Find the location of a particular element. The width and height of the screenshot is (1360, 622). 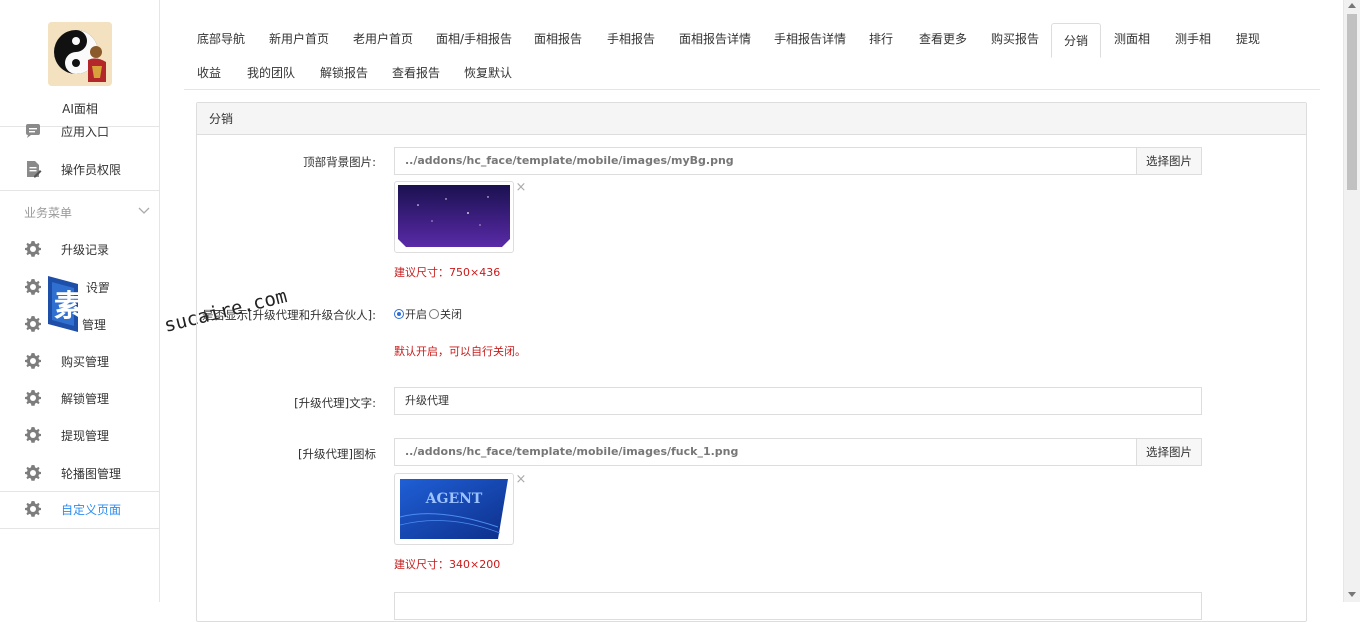

sidebar-item-label: 管理 is located at coordinates (94, 325).